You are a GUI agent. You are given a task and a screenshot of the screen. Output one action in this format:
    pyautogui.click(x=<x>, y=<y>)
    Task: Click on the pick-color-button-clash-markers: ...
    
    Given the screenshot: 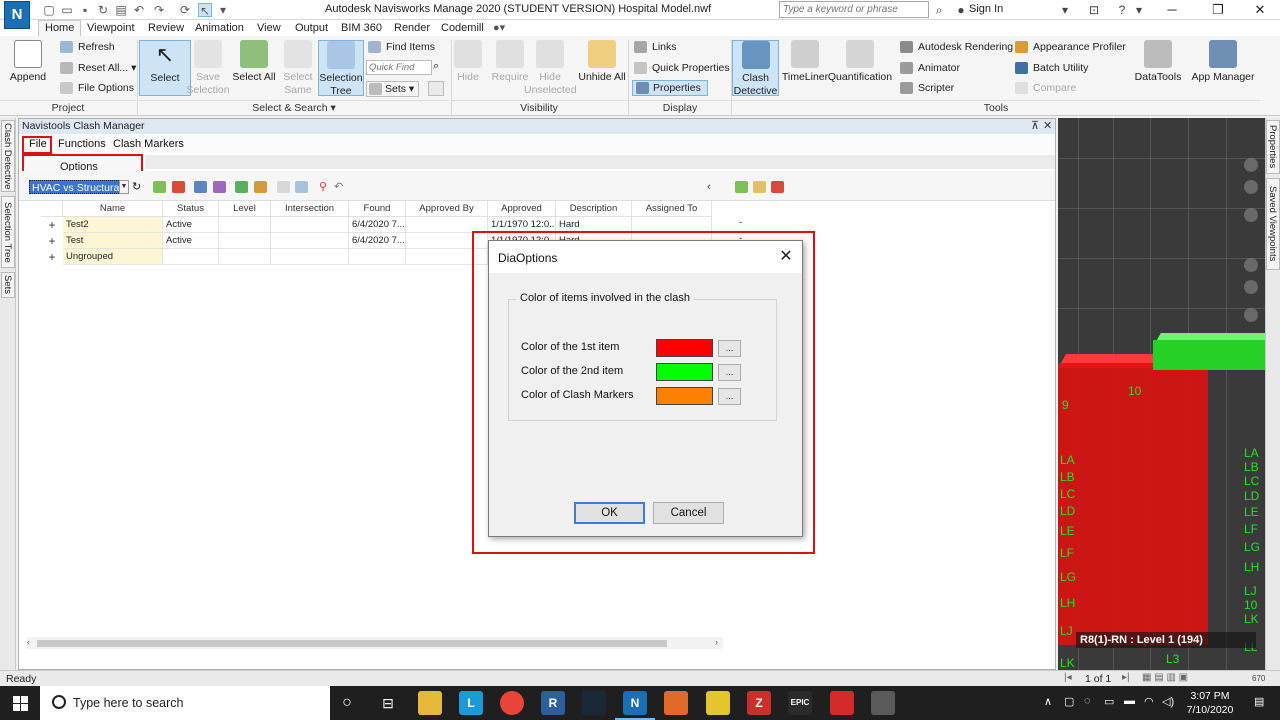 What is the action you would take?
    pyautogui.click(x=729, y=396)
    